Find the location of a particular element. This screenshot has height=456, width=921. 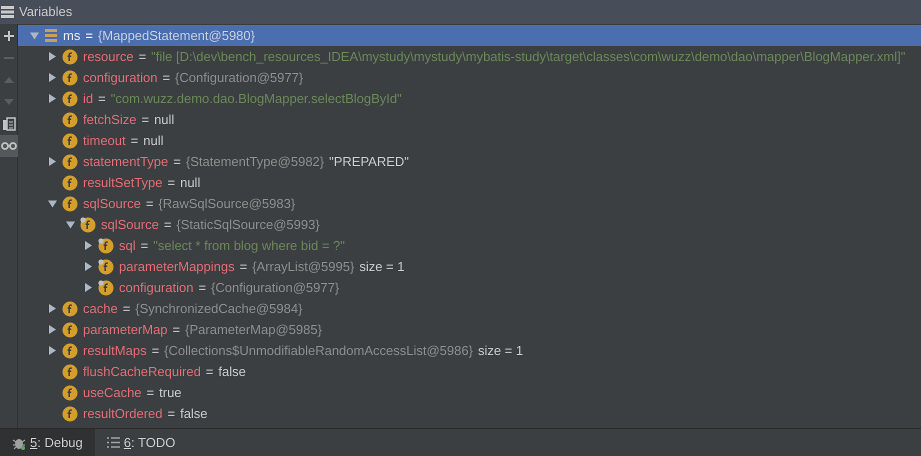

variable-value: {ArrayList@5995} is located at coordinates (303, 267).